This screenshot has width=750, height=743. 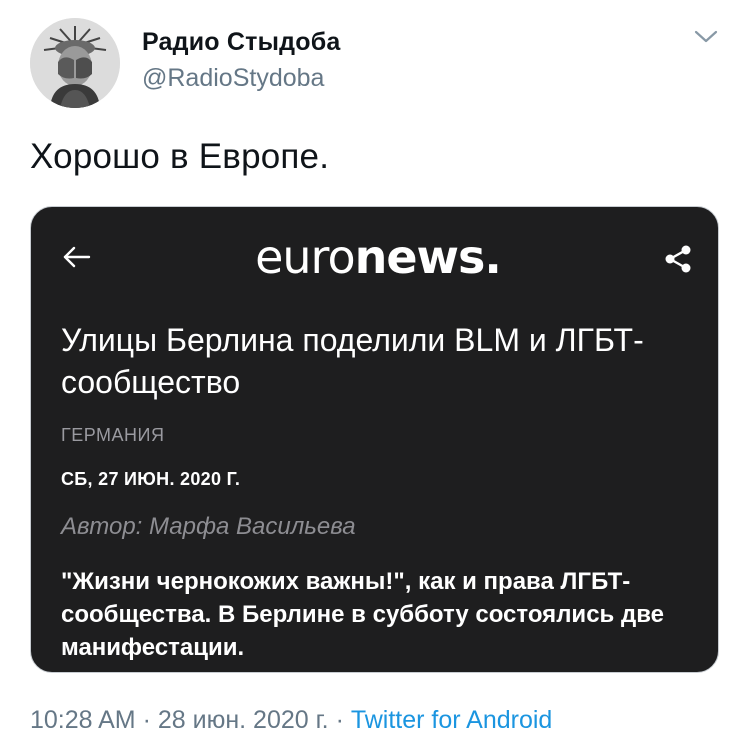 I want to click on tweet-date: 28 июн. 2020 г., so click(x=243, y=720).